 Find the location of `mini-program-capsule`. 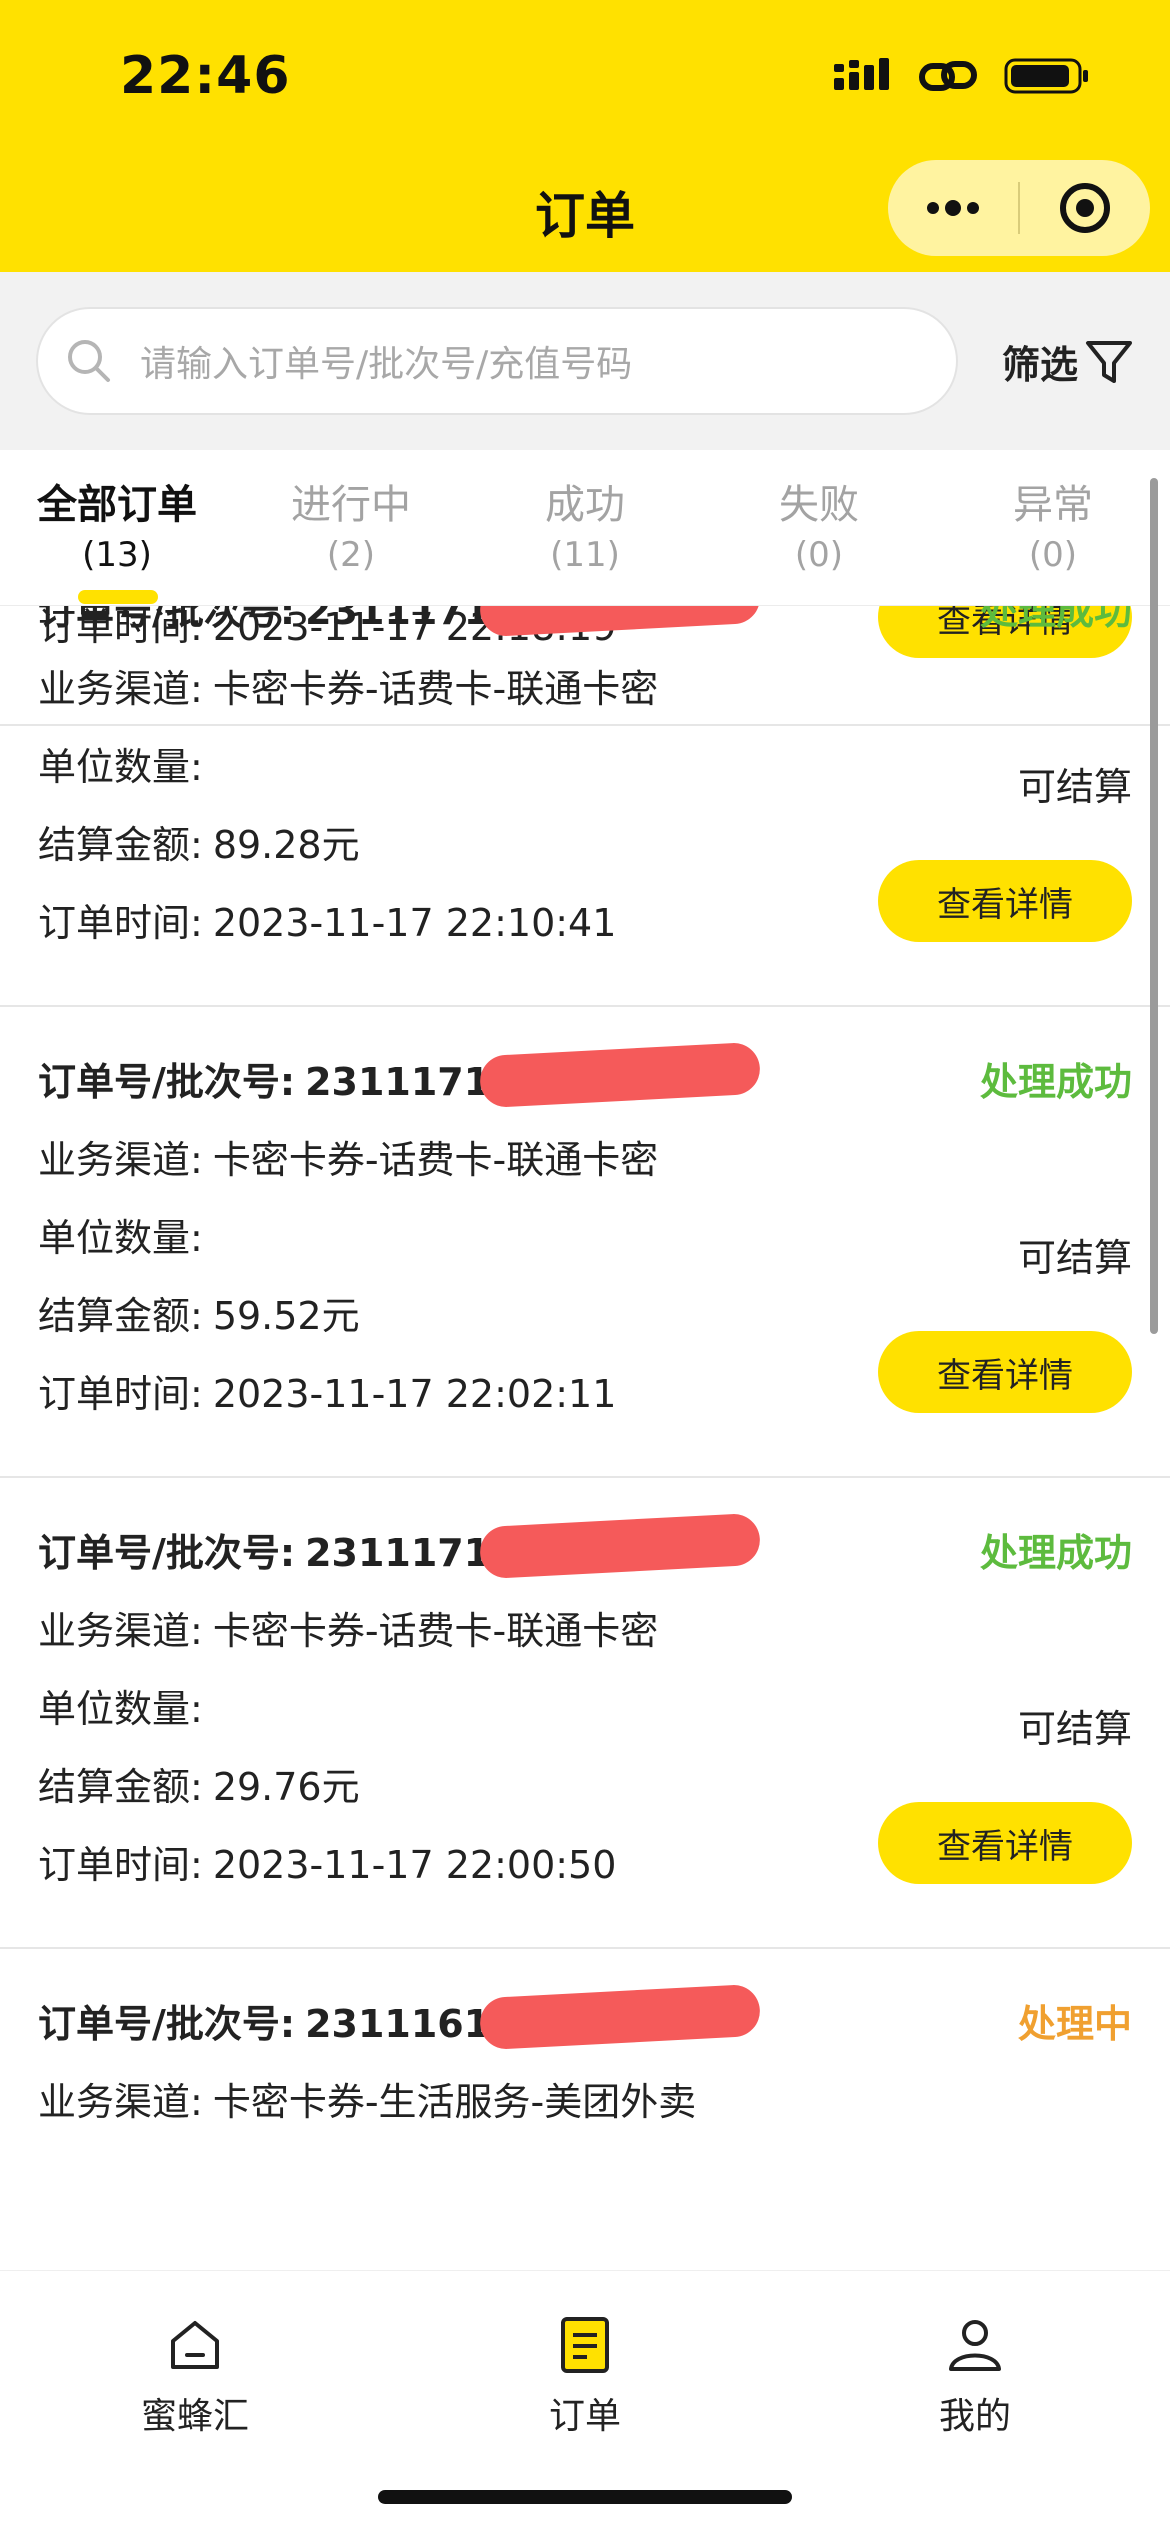

mini-program-capsule is located at coordinates (1019, 208).